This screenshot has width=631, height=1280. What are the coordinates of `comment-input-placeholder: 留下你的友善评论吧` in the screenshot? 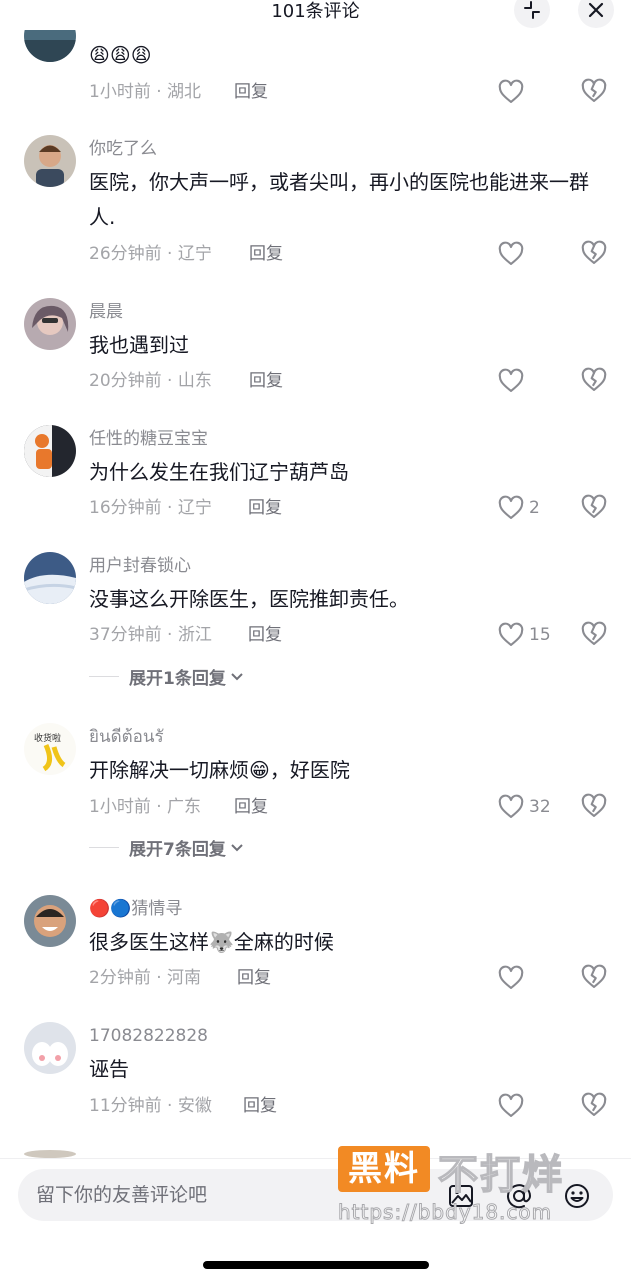 It's located at (122, 1195).